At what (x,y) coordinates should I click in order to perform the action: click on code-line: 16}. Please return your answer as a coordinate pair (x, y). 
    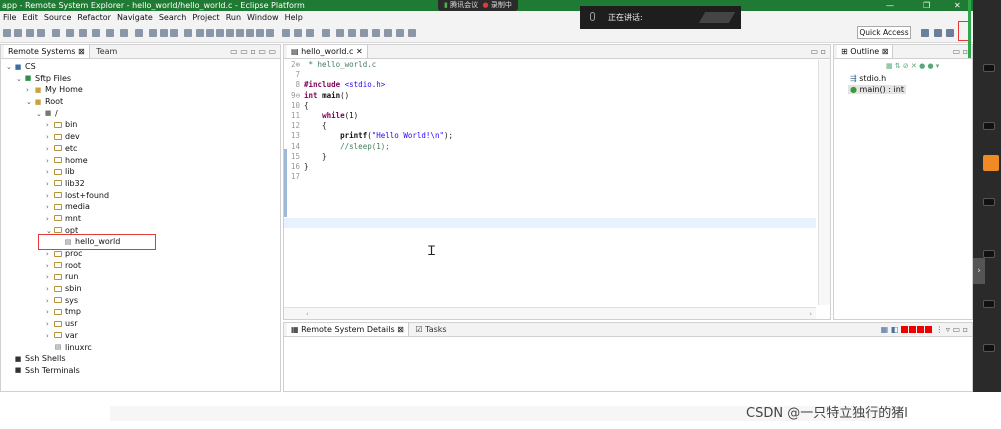
    Looking at the image, I should click on (550, 167).